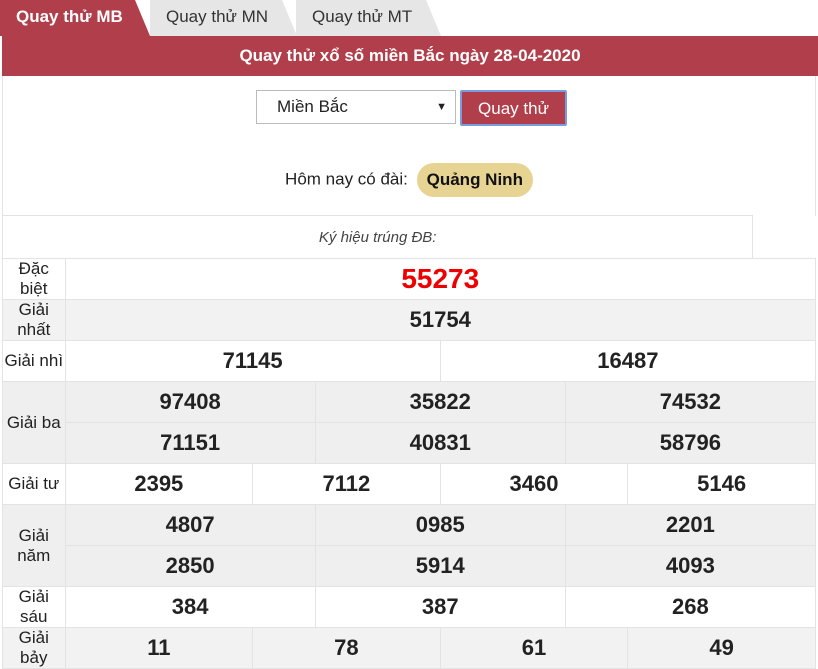  What do you see at coordinates (312, 106) in the screenshot?
I see `region-select-value: Miền Bắc` at bounding box center [312, 106].